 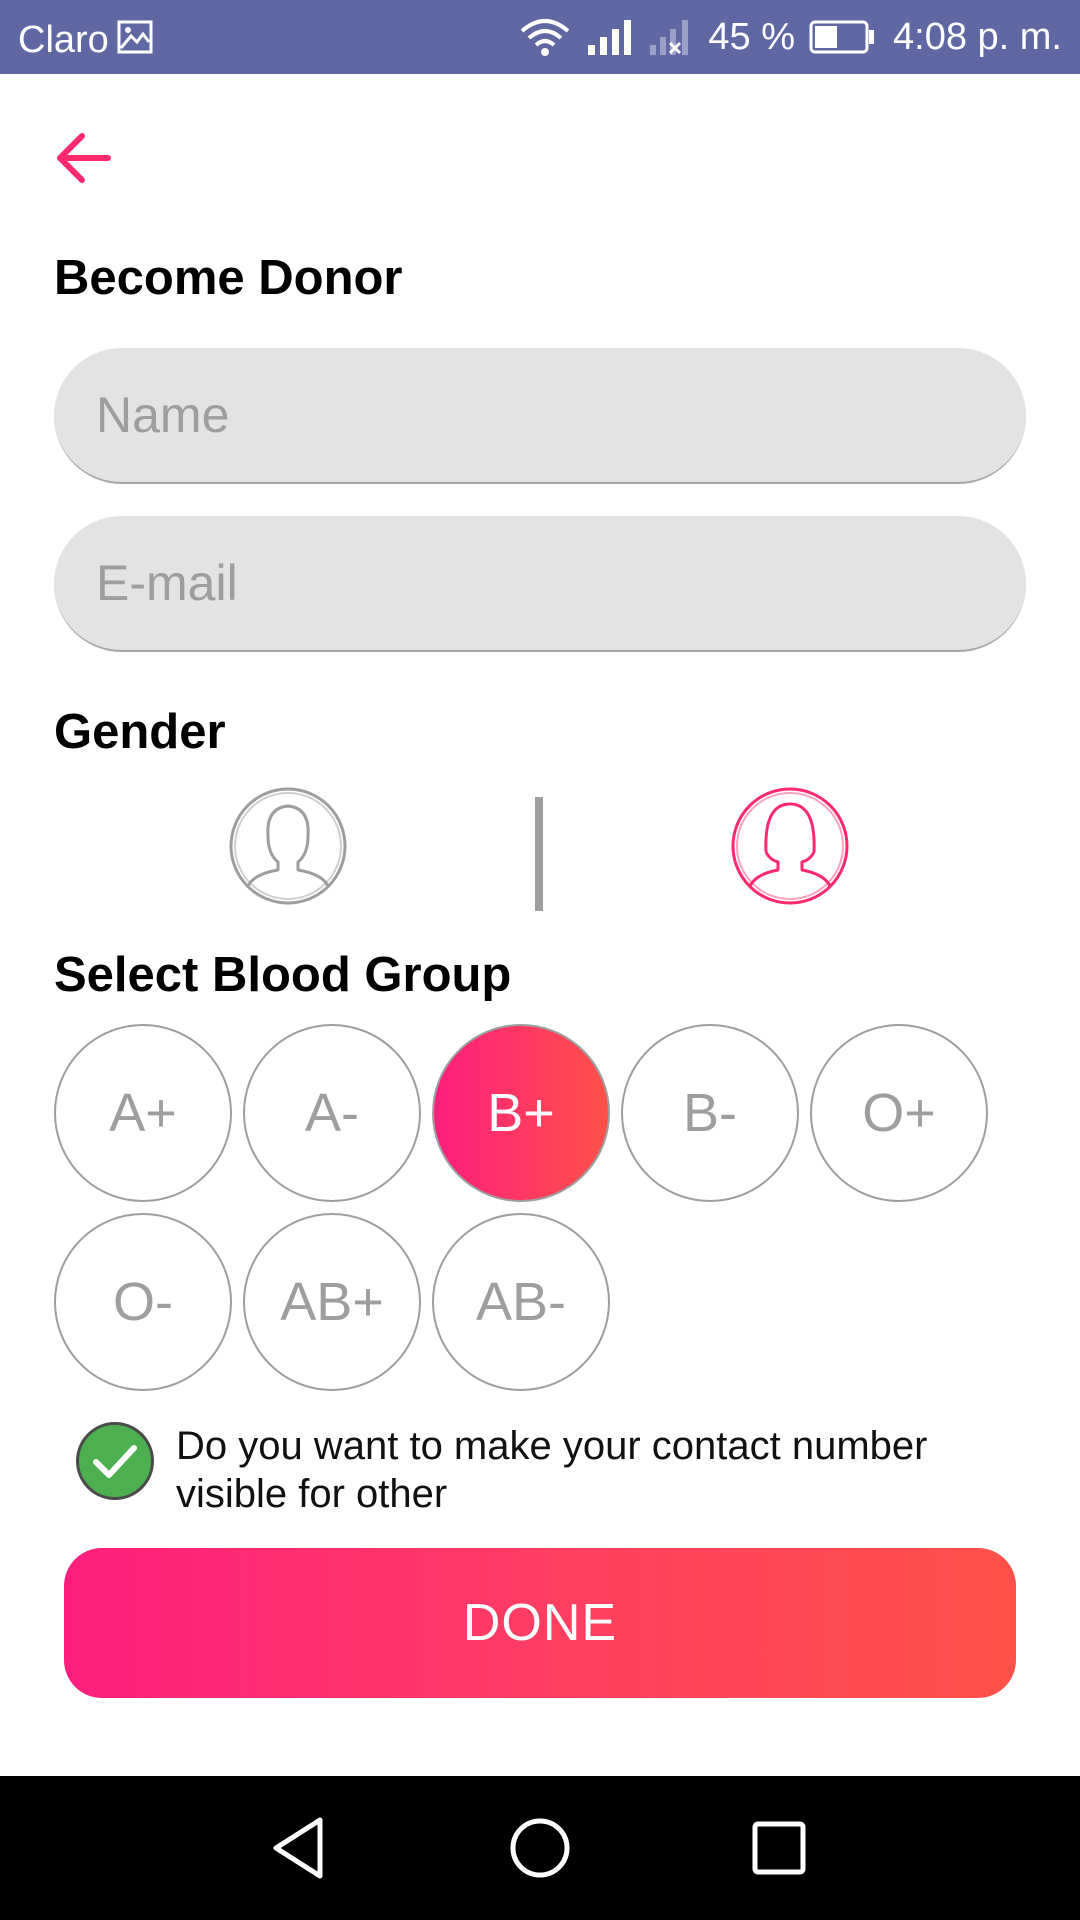 I want to click on blood-group-ab-plus: AB+, so click(x=332, y=1302).